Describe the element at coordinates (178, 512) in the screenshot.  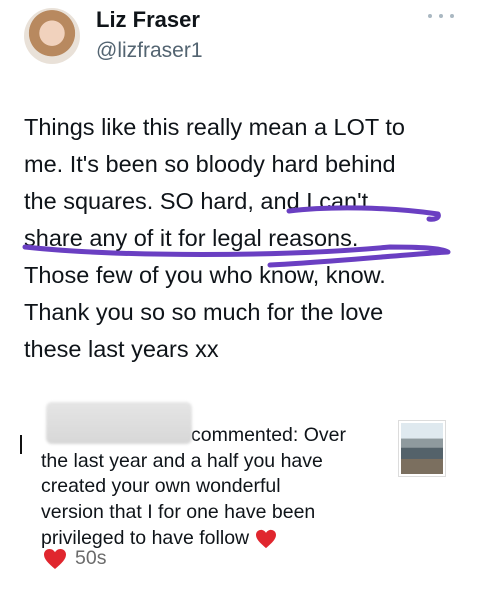
I see `comment-line: version that I for one have been` at that location.